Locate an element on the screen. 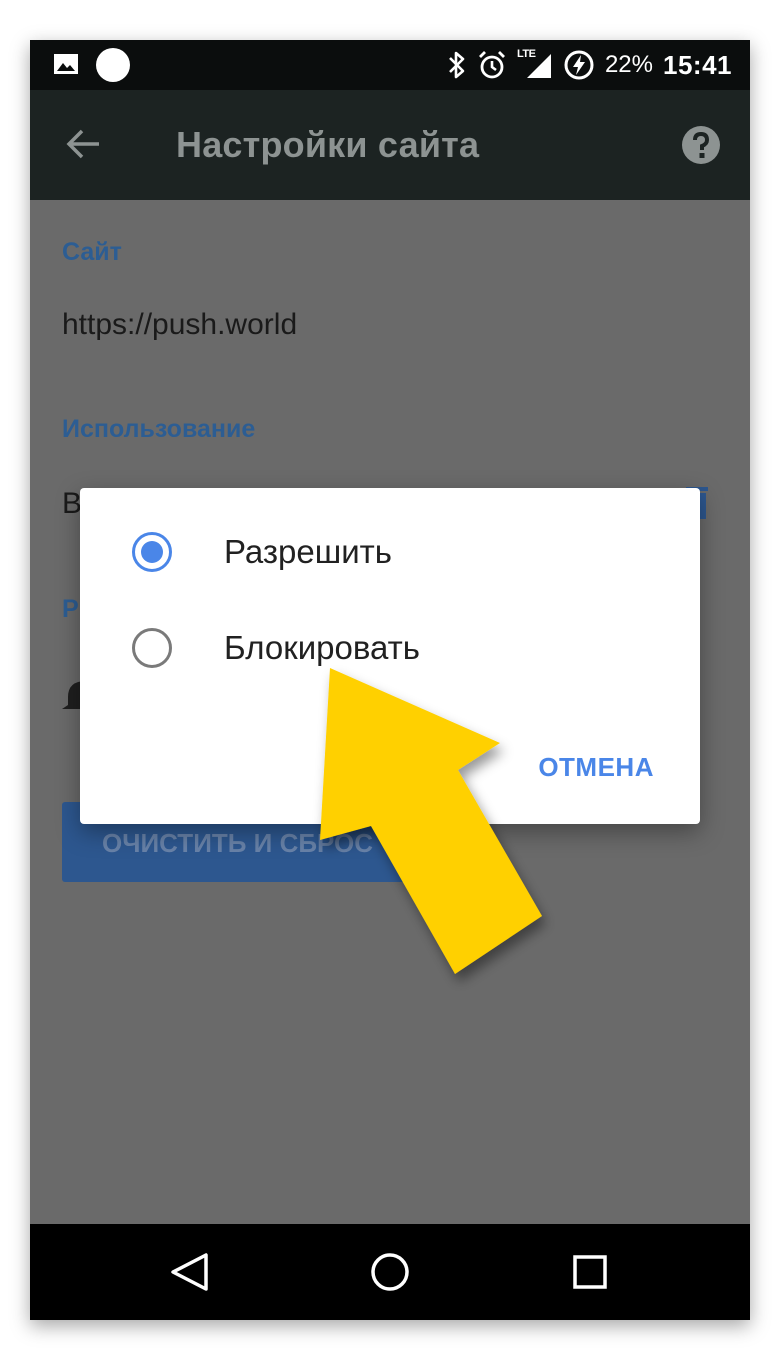  battery-charging-icon is located at coordinates (579, 65).